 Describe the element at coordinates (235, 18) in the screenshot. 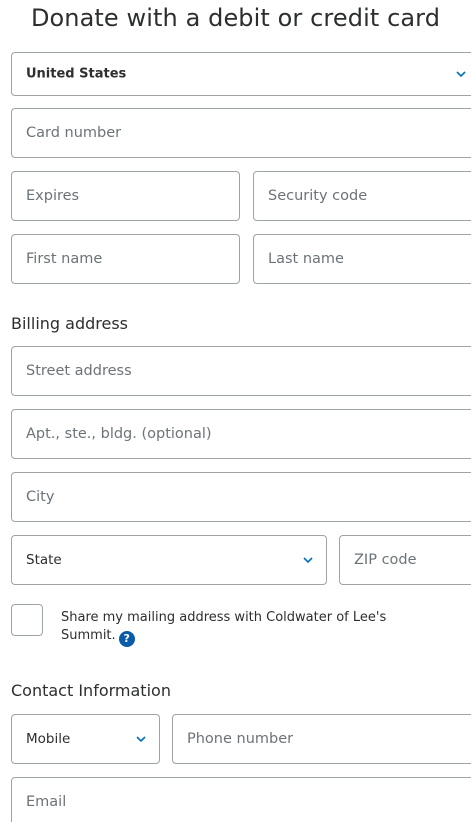

I see `page-title: Donate with a debit or credit card` at that location.